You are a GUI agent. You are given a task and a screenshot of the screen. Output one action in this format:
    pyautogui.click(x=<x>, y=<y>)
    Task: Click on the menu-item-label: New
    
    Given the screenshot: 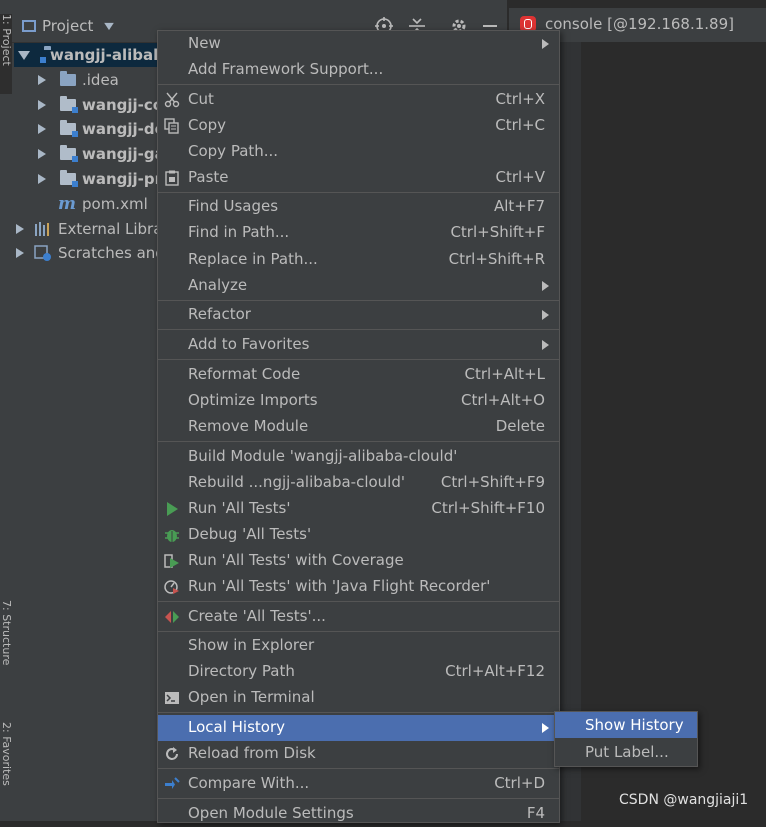 What is the action you would take?
    pyautogui.click(x=204, y=43)
    